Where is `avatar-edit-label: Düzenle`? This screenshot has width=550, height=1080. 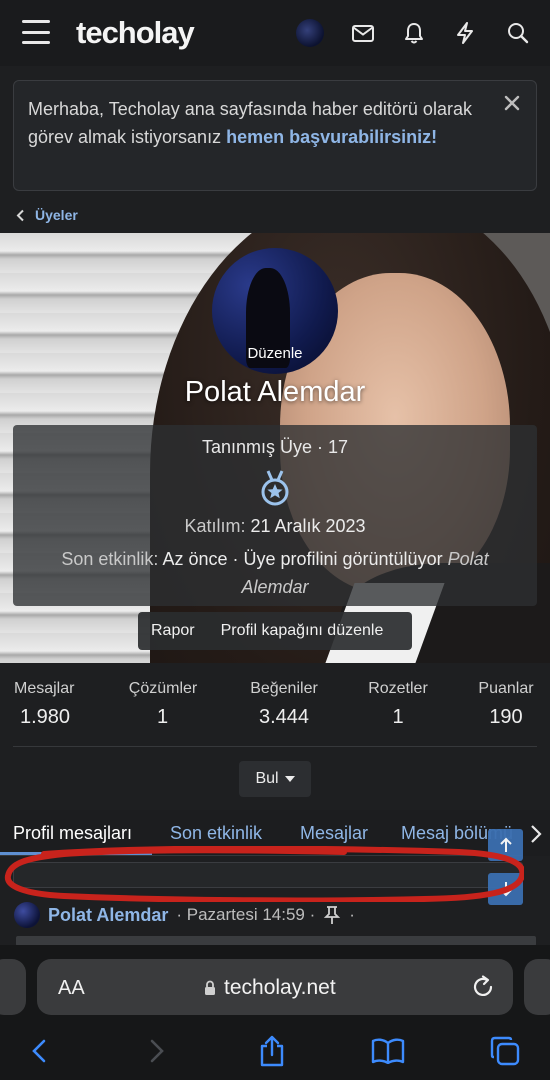 avatar-edit-label: Düzenle is located at coordinates (275, 353).